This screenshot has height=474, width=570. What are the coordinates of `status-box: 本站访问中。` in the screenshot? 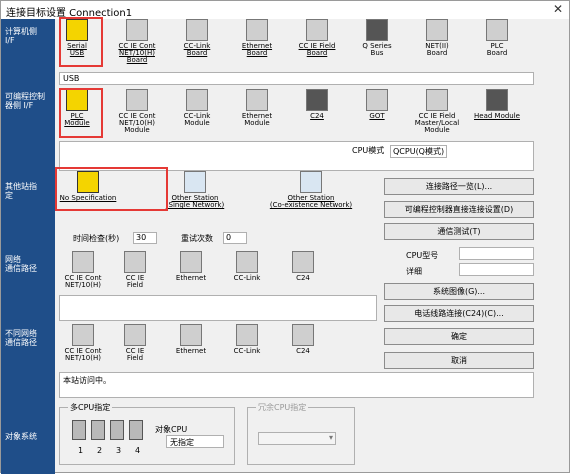 It's located at (296, 385).